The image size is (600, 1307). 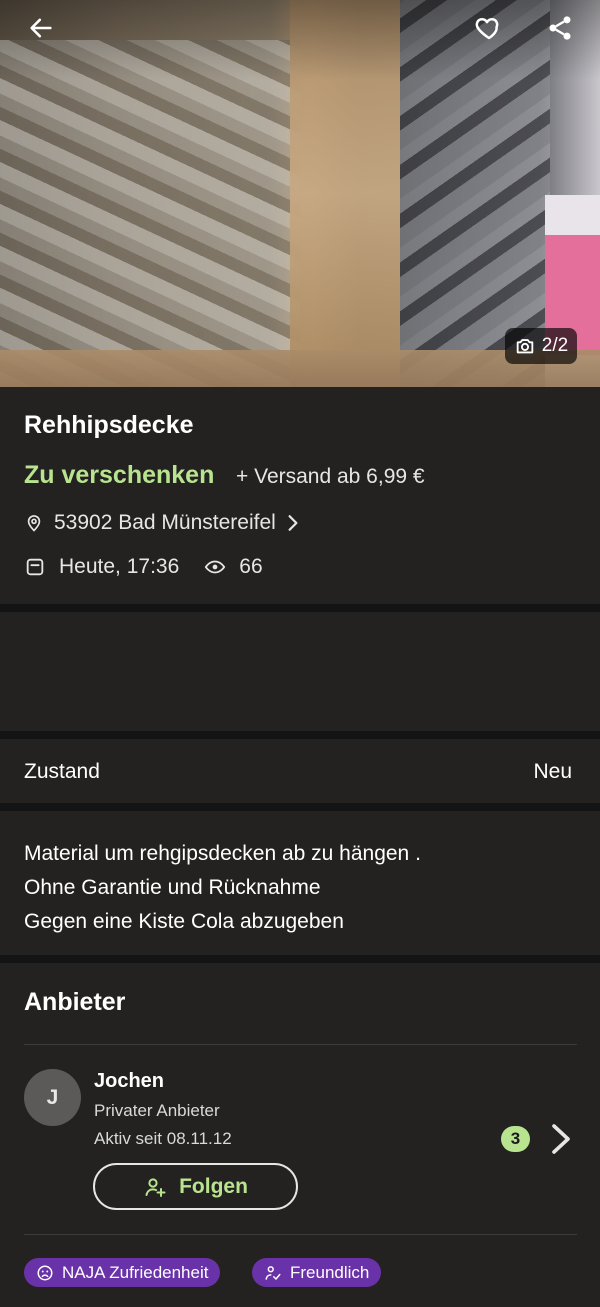 I want to click on location-pin-icon, so click(x=34, y=523).